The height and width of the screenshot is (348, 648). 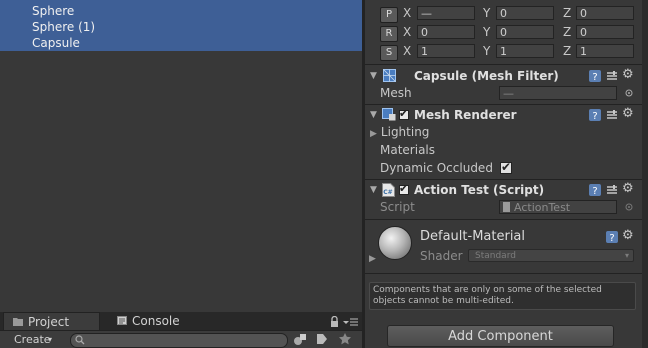 I want to click on hierarchy-item-label: Capsule, so click(x=56, y=43).